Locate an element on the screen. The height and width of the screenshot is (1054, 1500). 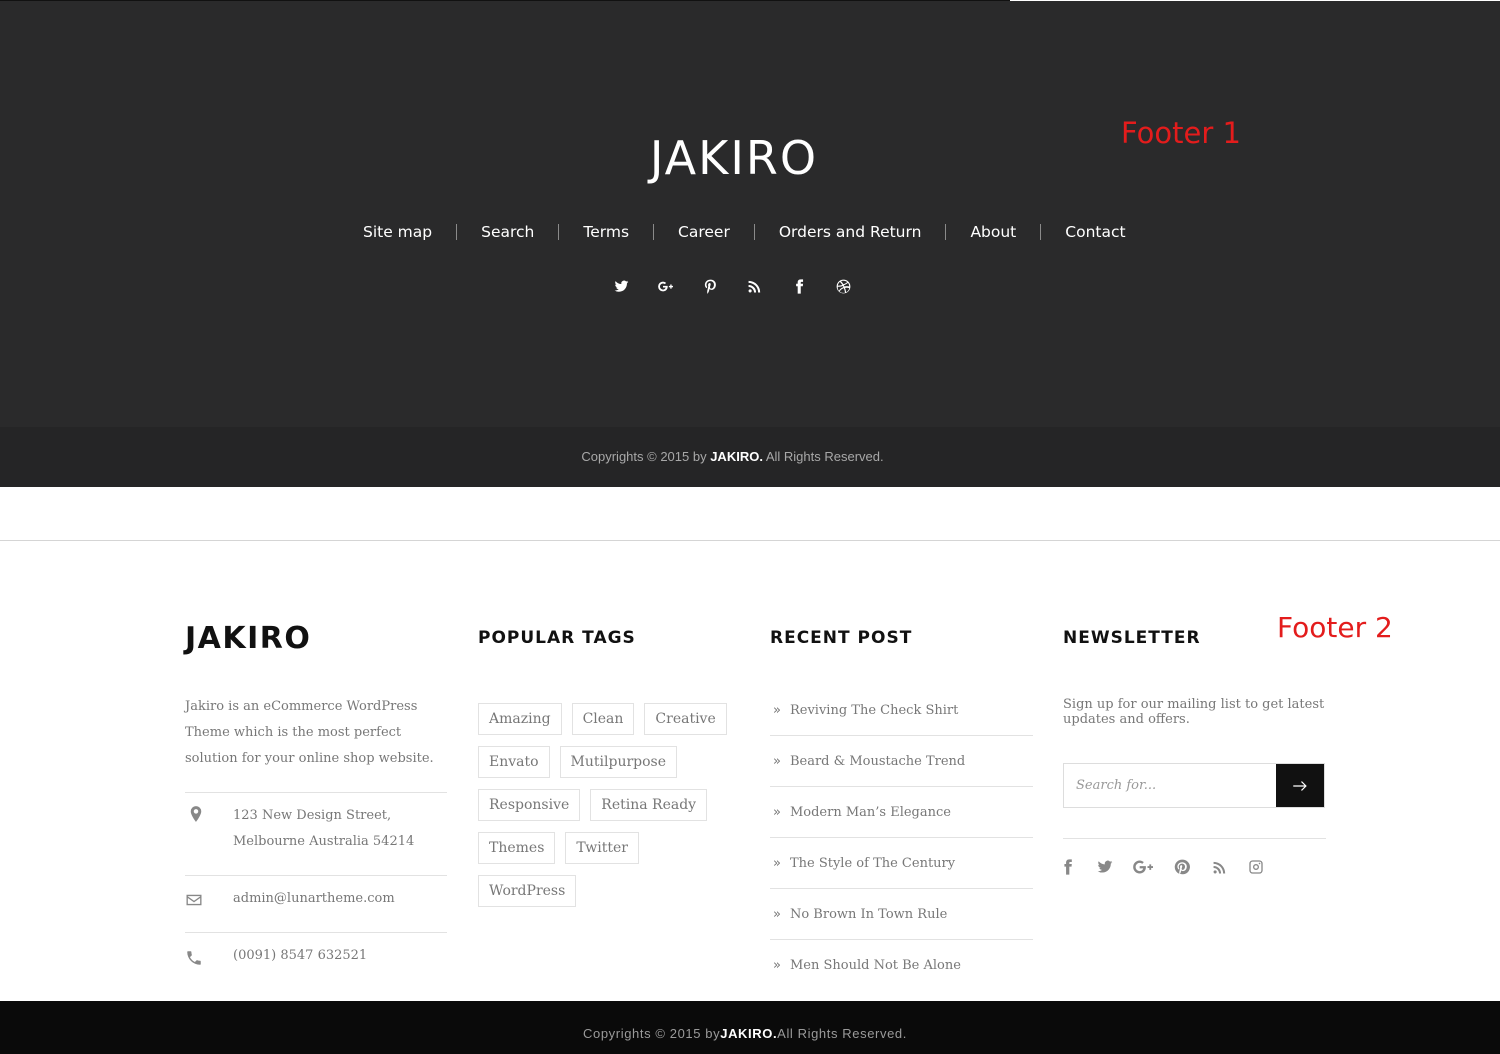
footer1-logo: JAKIRO is located at coordinates (734, 158).